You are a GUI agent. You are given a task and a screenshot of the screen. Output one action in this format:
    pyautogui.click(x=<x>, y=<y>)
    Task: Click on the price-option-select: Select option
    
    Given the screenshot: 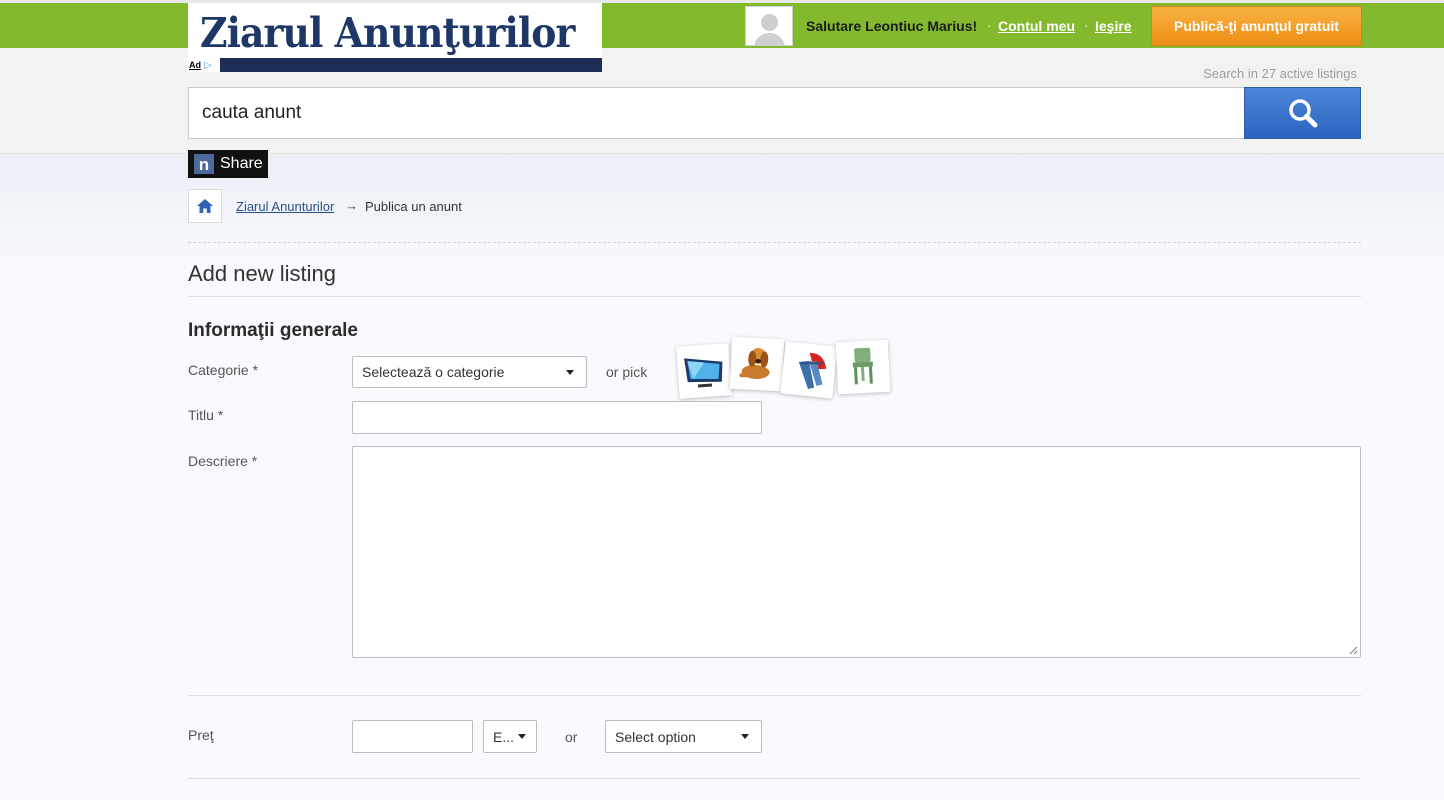 What is the action you would take?
    pyautogui.click(x=683, y=736)
    